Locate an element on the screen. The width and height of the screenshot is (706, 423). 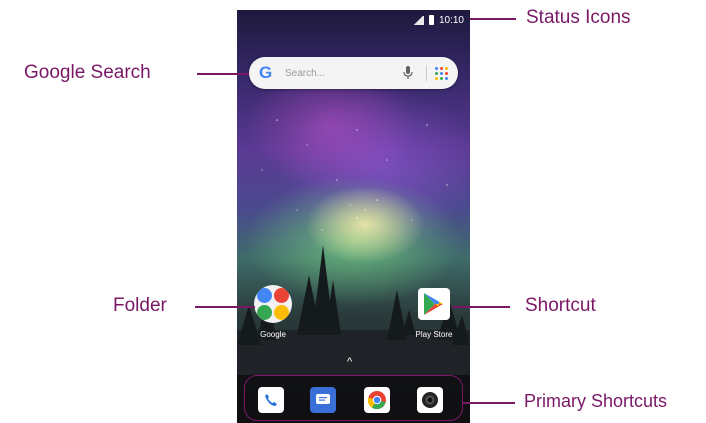
google-search-label: Google Search is located at coordinates (87, 72).